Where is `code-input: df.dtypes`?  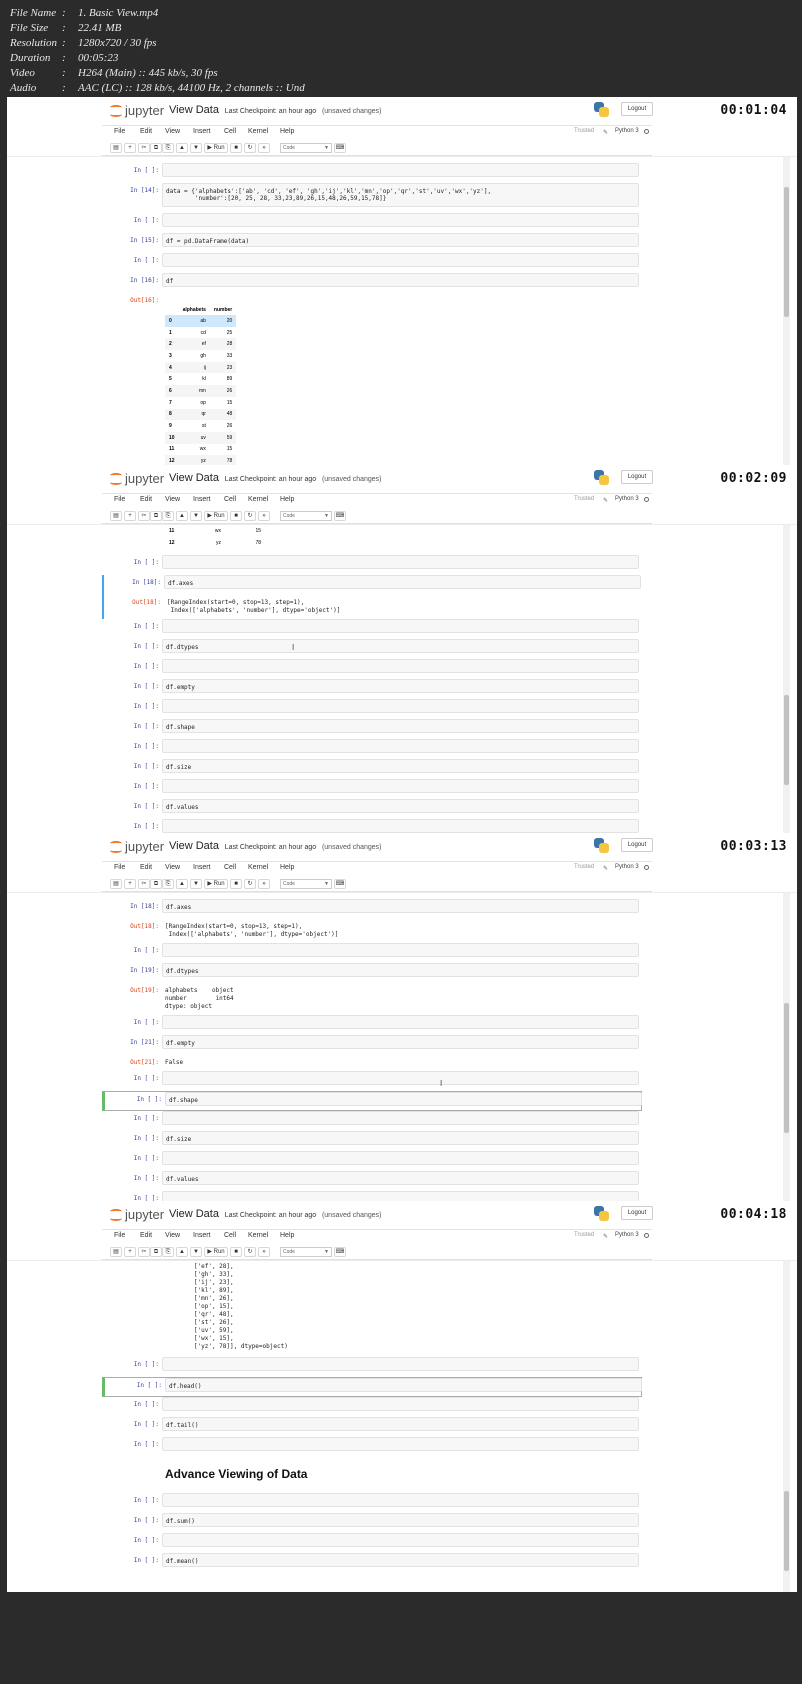 code-input: df.dtypes is located at coordinates (400, 646).